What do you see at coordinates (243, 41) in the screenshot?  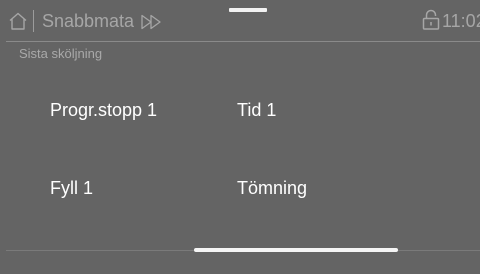 I see `header-divider` at bounding box center [243, 41].